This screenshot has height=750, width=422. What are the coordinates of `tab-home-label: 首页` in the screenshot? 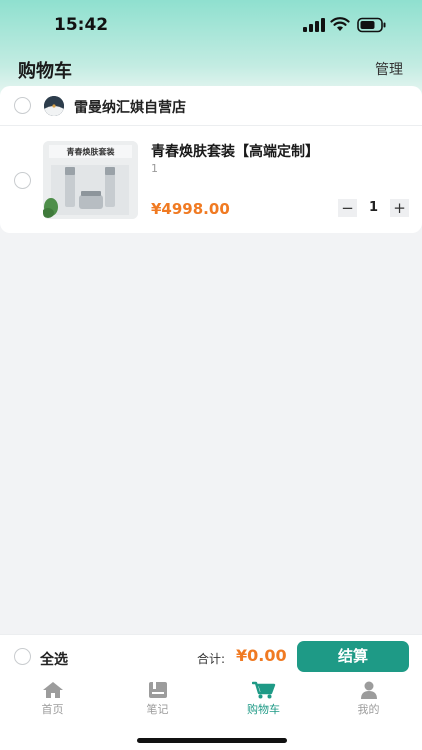 It's located at (52, 709).